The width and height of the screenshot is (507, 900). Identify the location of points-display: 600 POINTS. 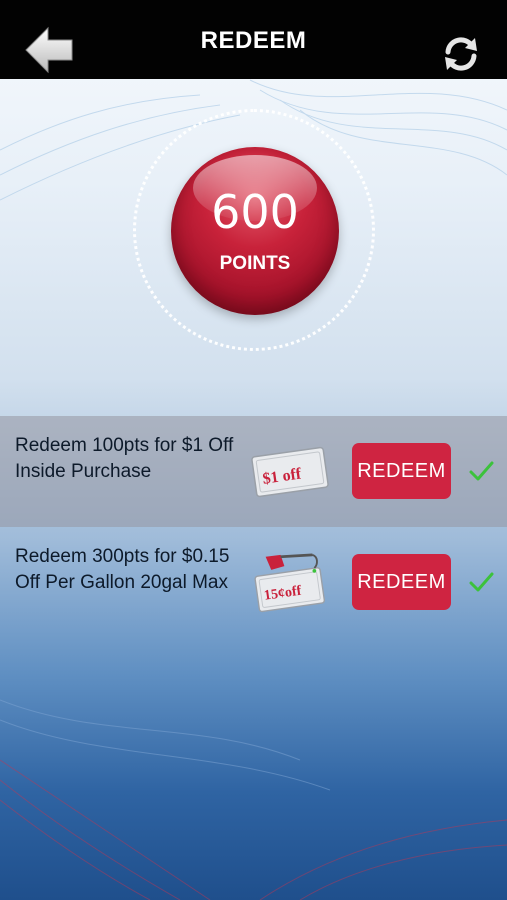
(254, 230).